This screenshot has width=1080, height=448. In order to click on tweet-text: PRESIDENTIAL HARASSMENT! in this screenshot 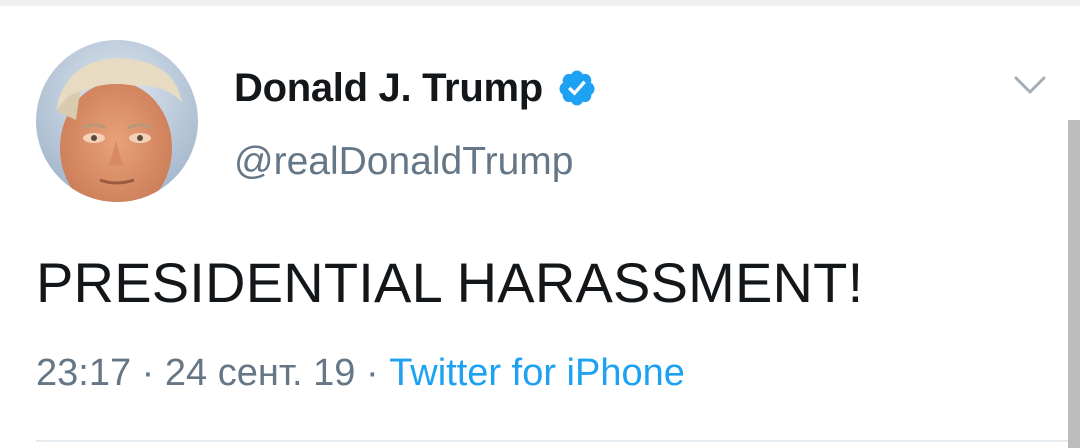, I will do `click(450, 282)`.